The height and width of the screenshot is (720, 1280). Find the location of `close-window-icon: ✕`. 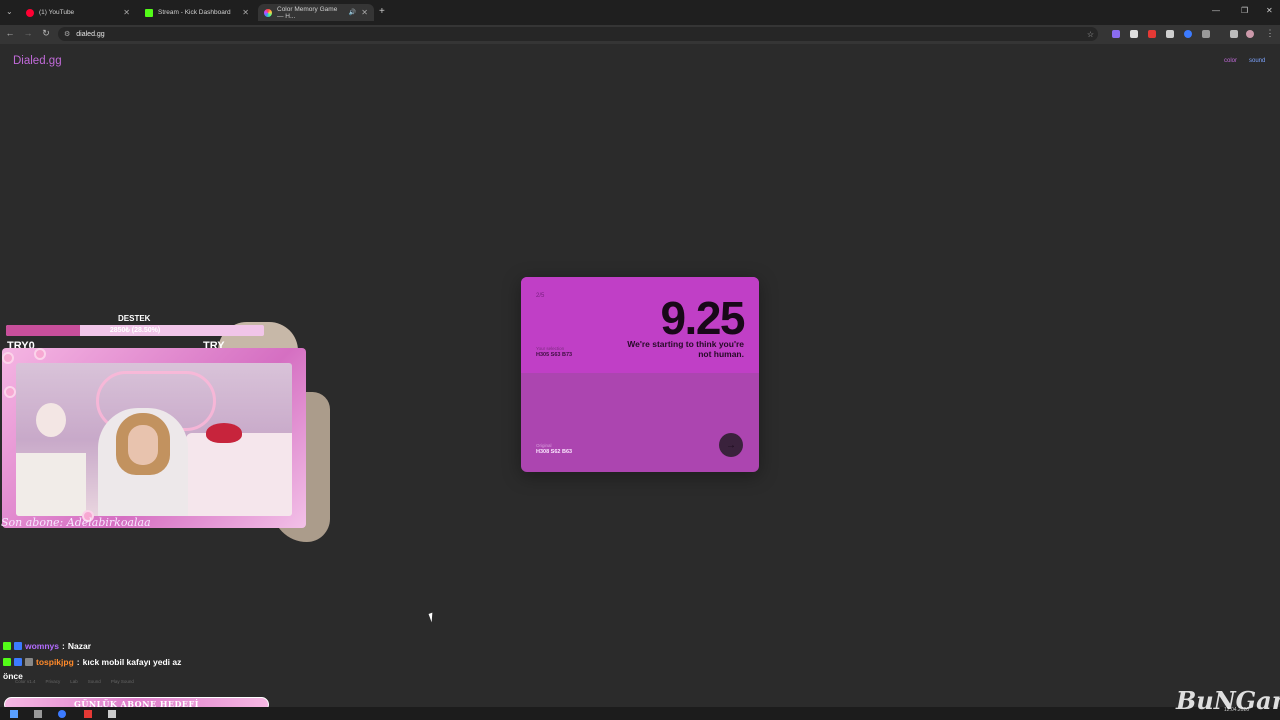

close-window-icon: ✕ is located at coordinates (1269, 10).